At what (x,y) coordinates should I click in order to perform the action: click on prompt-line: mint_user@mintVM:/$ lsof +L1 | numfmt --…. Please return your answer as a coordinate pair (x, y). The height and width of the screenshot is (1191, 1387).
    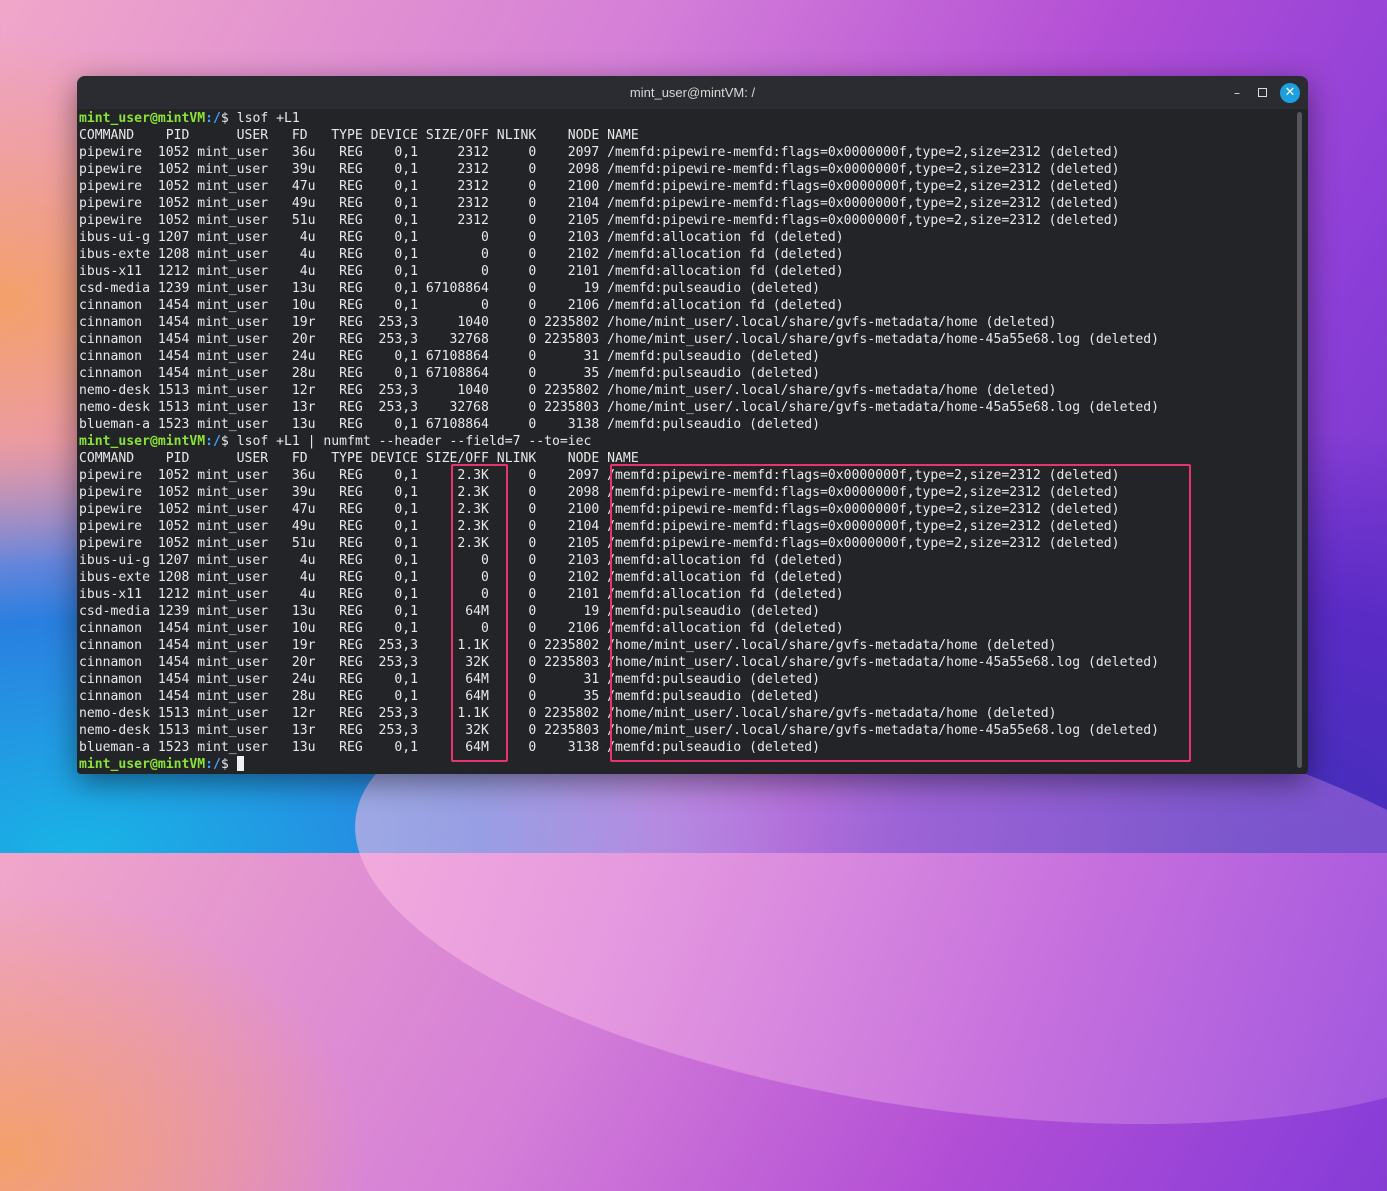
    Looking at the image, I should click on (686, 441).